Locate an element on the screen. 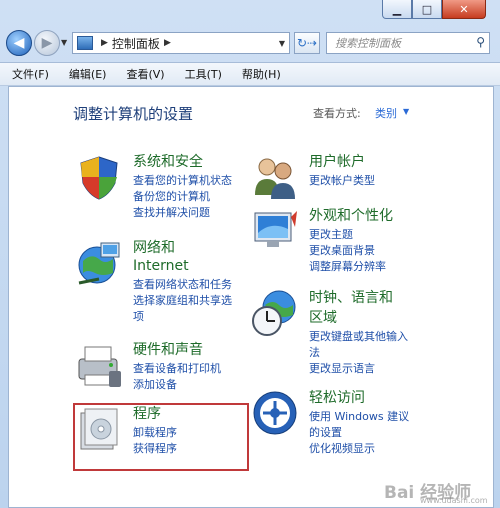 The height and width of the screenshot is (508, 500). maximize-button: □ is located at coordinates (427, 9).